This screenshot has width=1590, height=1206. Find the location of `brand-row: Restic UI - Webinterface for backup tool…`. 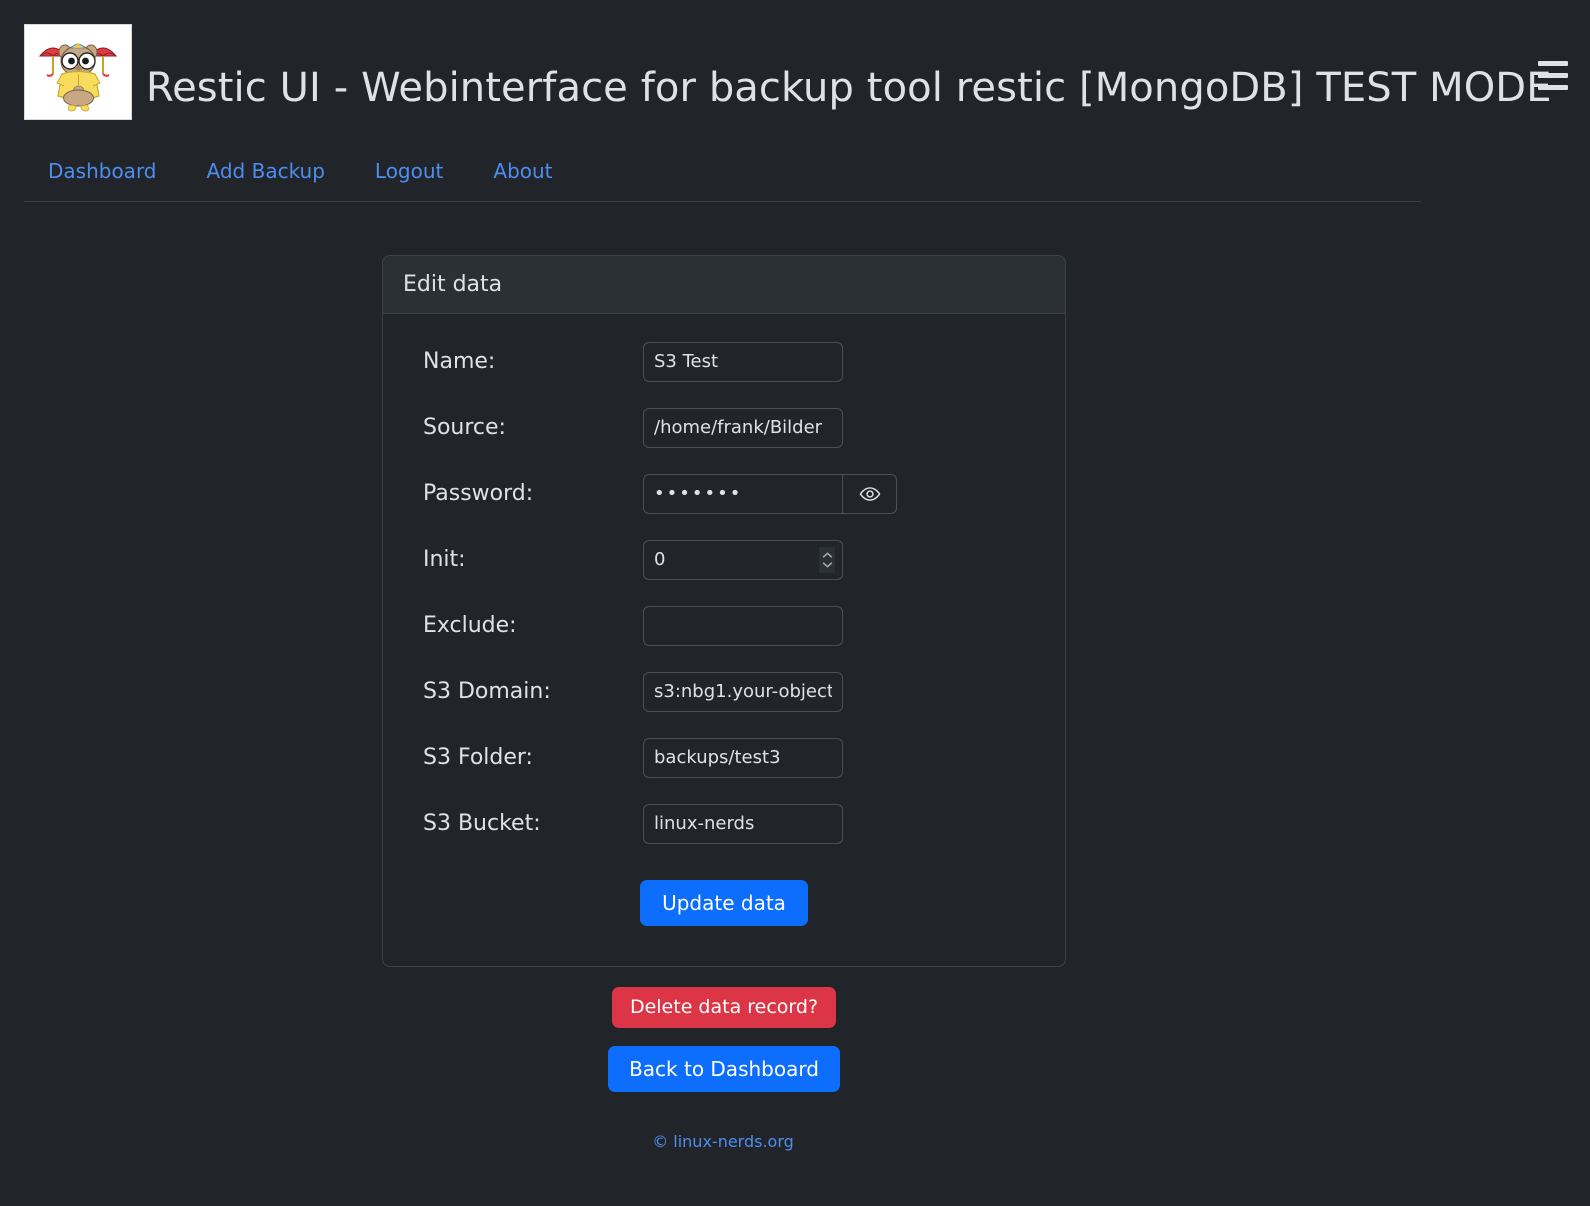

brand-row: Restic UI - Webinterface for backup tool… is located at coordinates (795, 66).